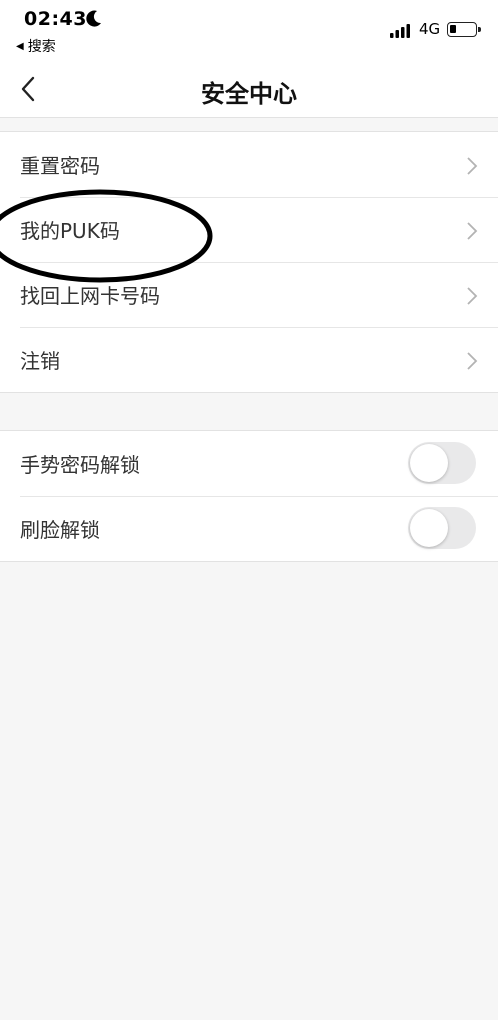 Image resolution: width=498 pixels, height=1020 pixels. Describe the element at coordinates (55, 19) in the screenshot. I see `status-time: 02:43` at that location.